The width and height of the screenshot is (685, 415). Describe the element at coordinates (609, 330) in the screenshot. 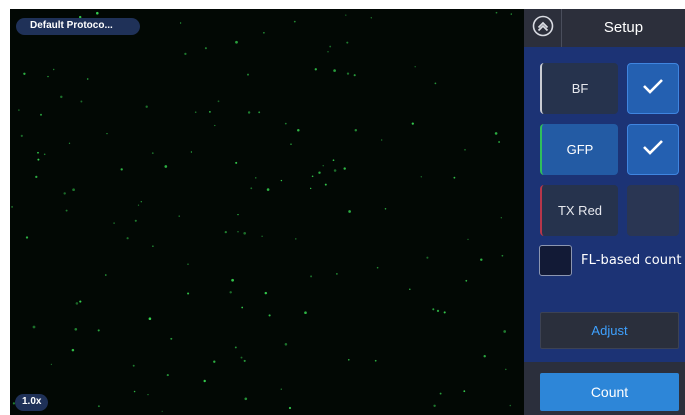

I see `adjust-button: Adjust` at that location.